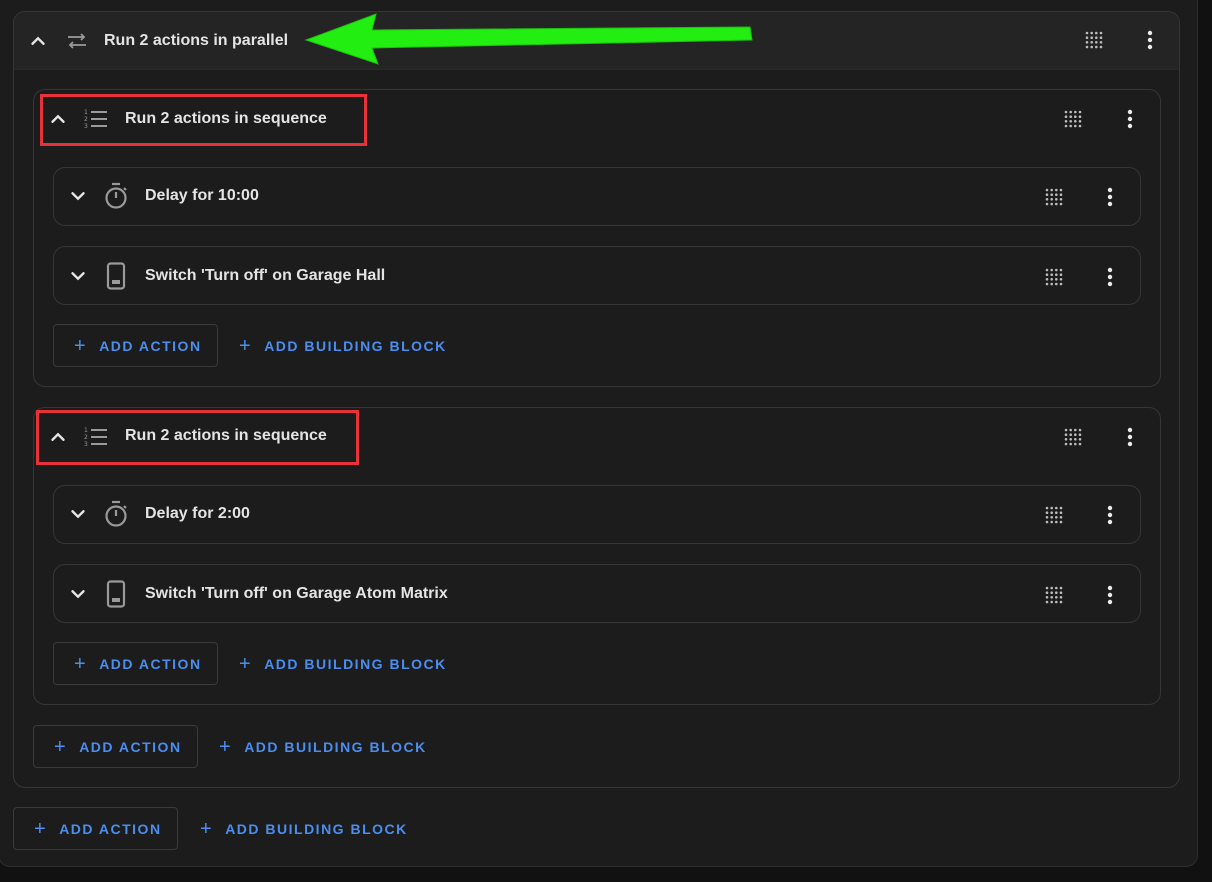 This screenshot has width=1212, height=882. I want to click on parallel-action-title: Run 2 actions in parallel, so click(196, 40).